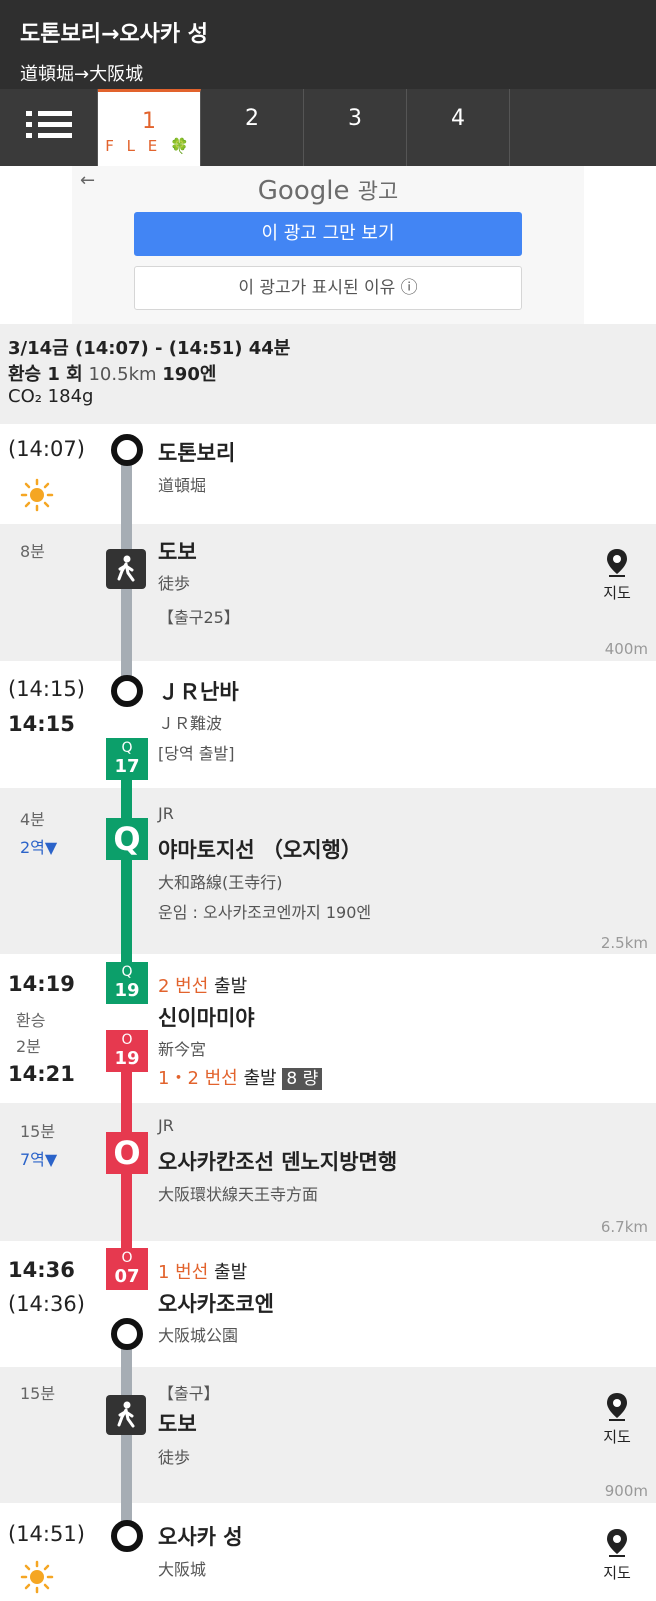 The width and height of the screenshot is (656, 1601). Describe the element at coordinates (127, 766) in the screenshot. I see `badge-number: 17` at that location.